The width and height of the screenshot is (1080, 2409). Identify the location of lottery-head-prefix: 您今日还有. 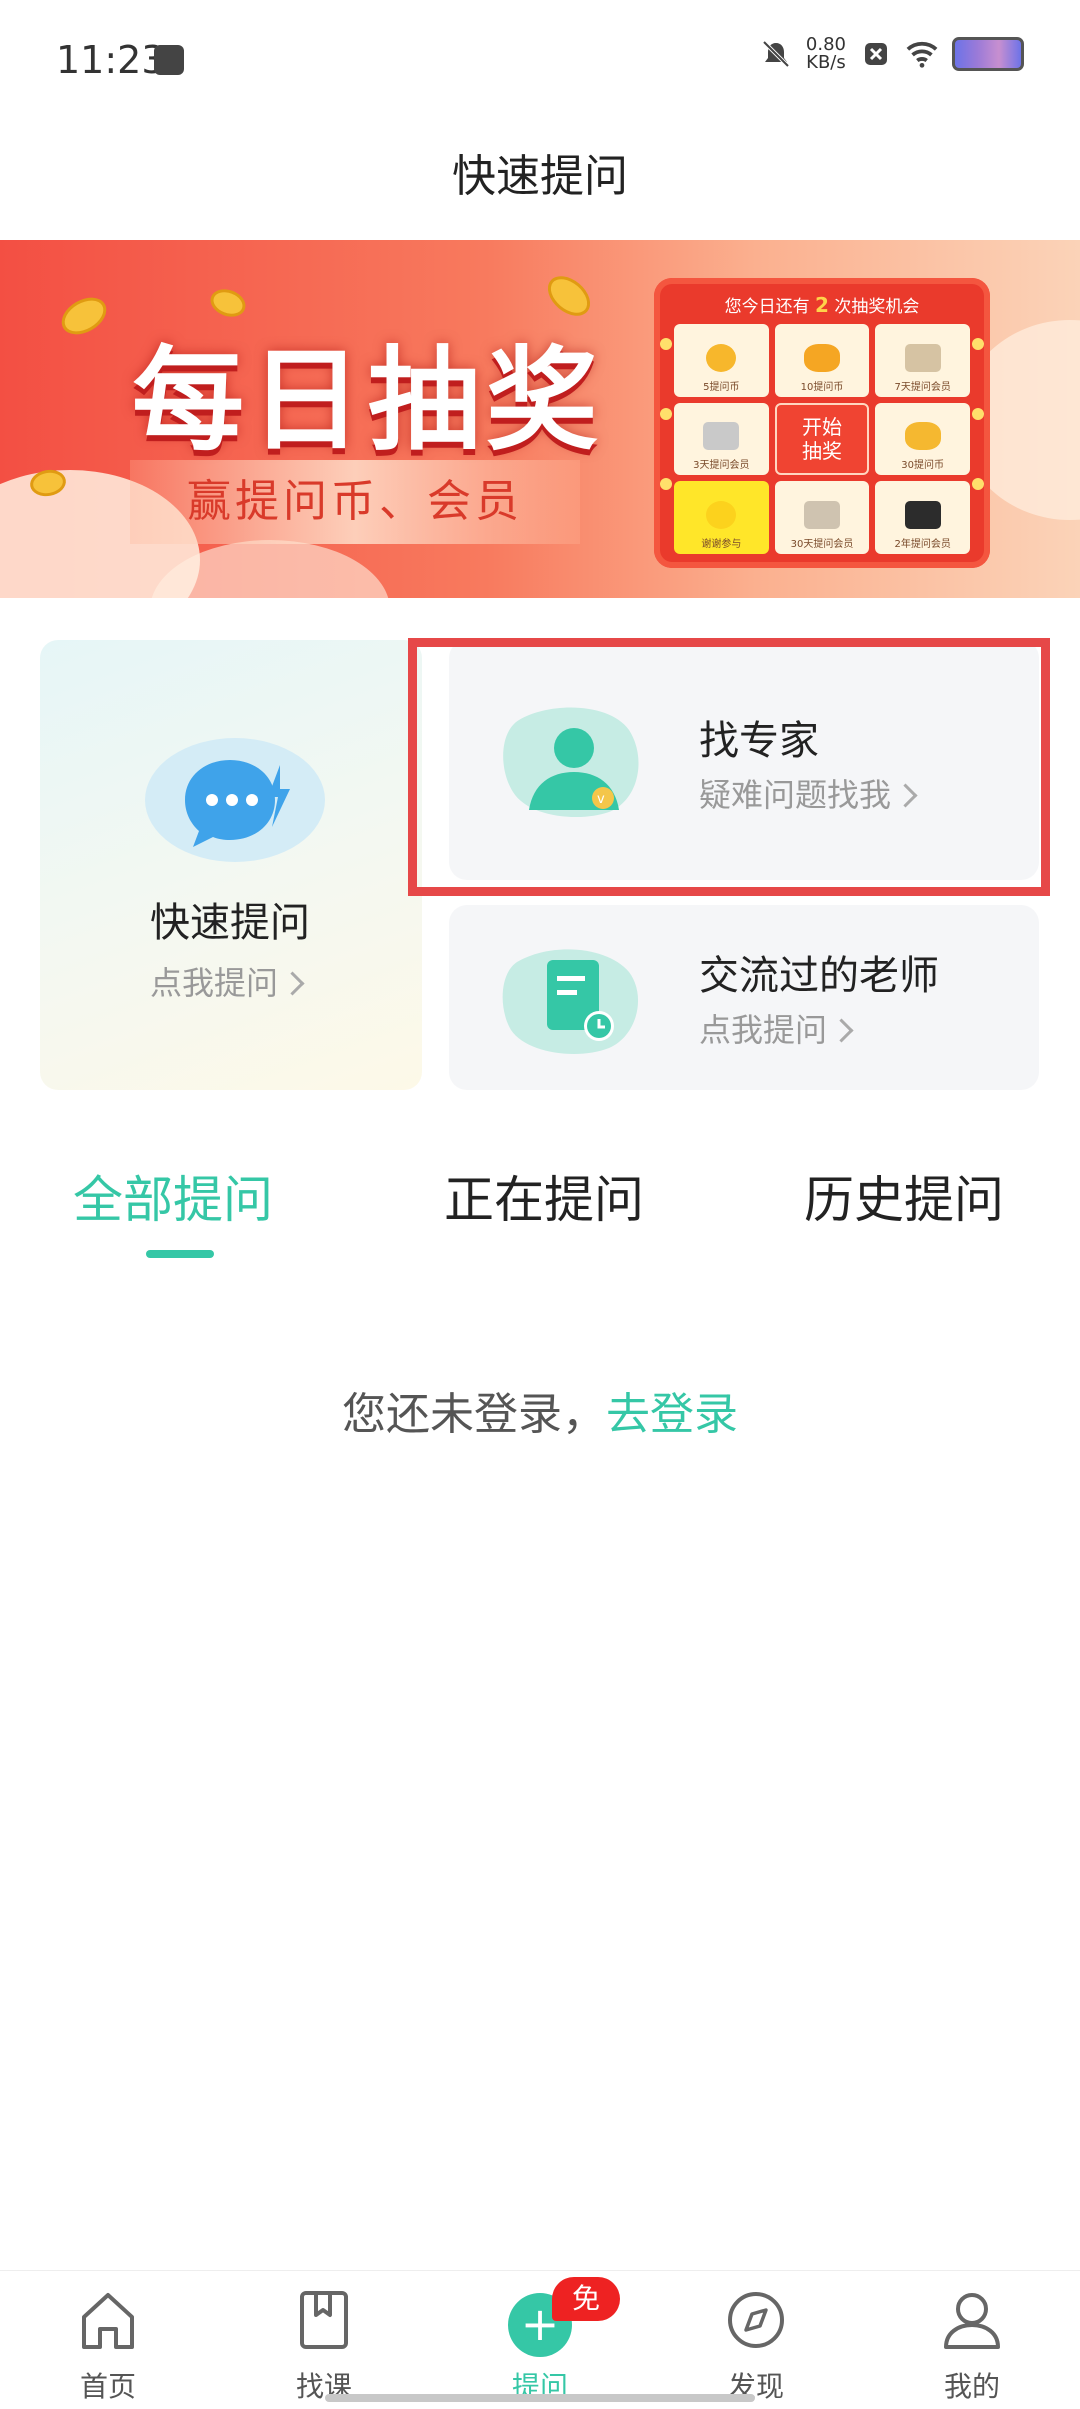
(767, 307).